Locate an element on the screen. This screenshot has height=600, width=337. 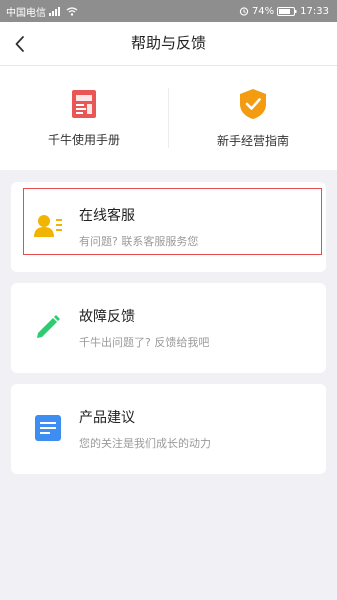
manual-icon is located at coordinates (84, 106).